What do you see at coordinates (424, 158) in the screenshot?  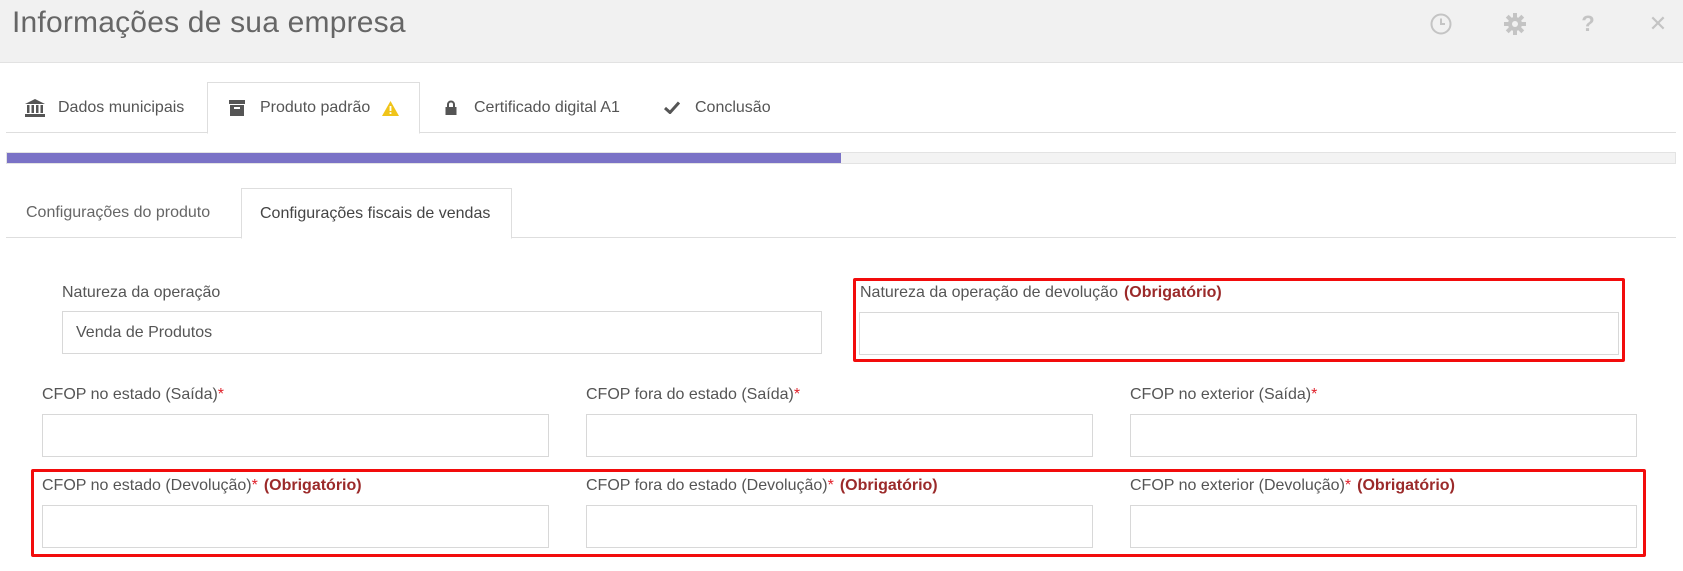 I see `progress-fill` at bounding box center [424, 158].